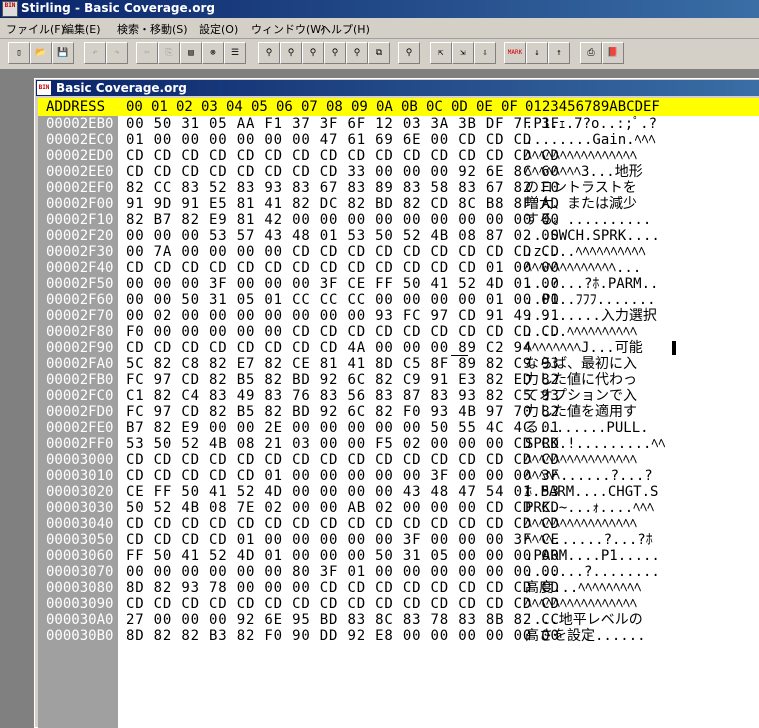 The width and height of the screenshot is (759, 728). I want to click on row-text: .z....ﾍﾍﾍﾍﾍﾍﾍﾍﾍﾍ, so click(585, 252).